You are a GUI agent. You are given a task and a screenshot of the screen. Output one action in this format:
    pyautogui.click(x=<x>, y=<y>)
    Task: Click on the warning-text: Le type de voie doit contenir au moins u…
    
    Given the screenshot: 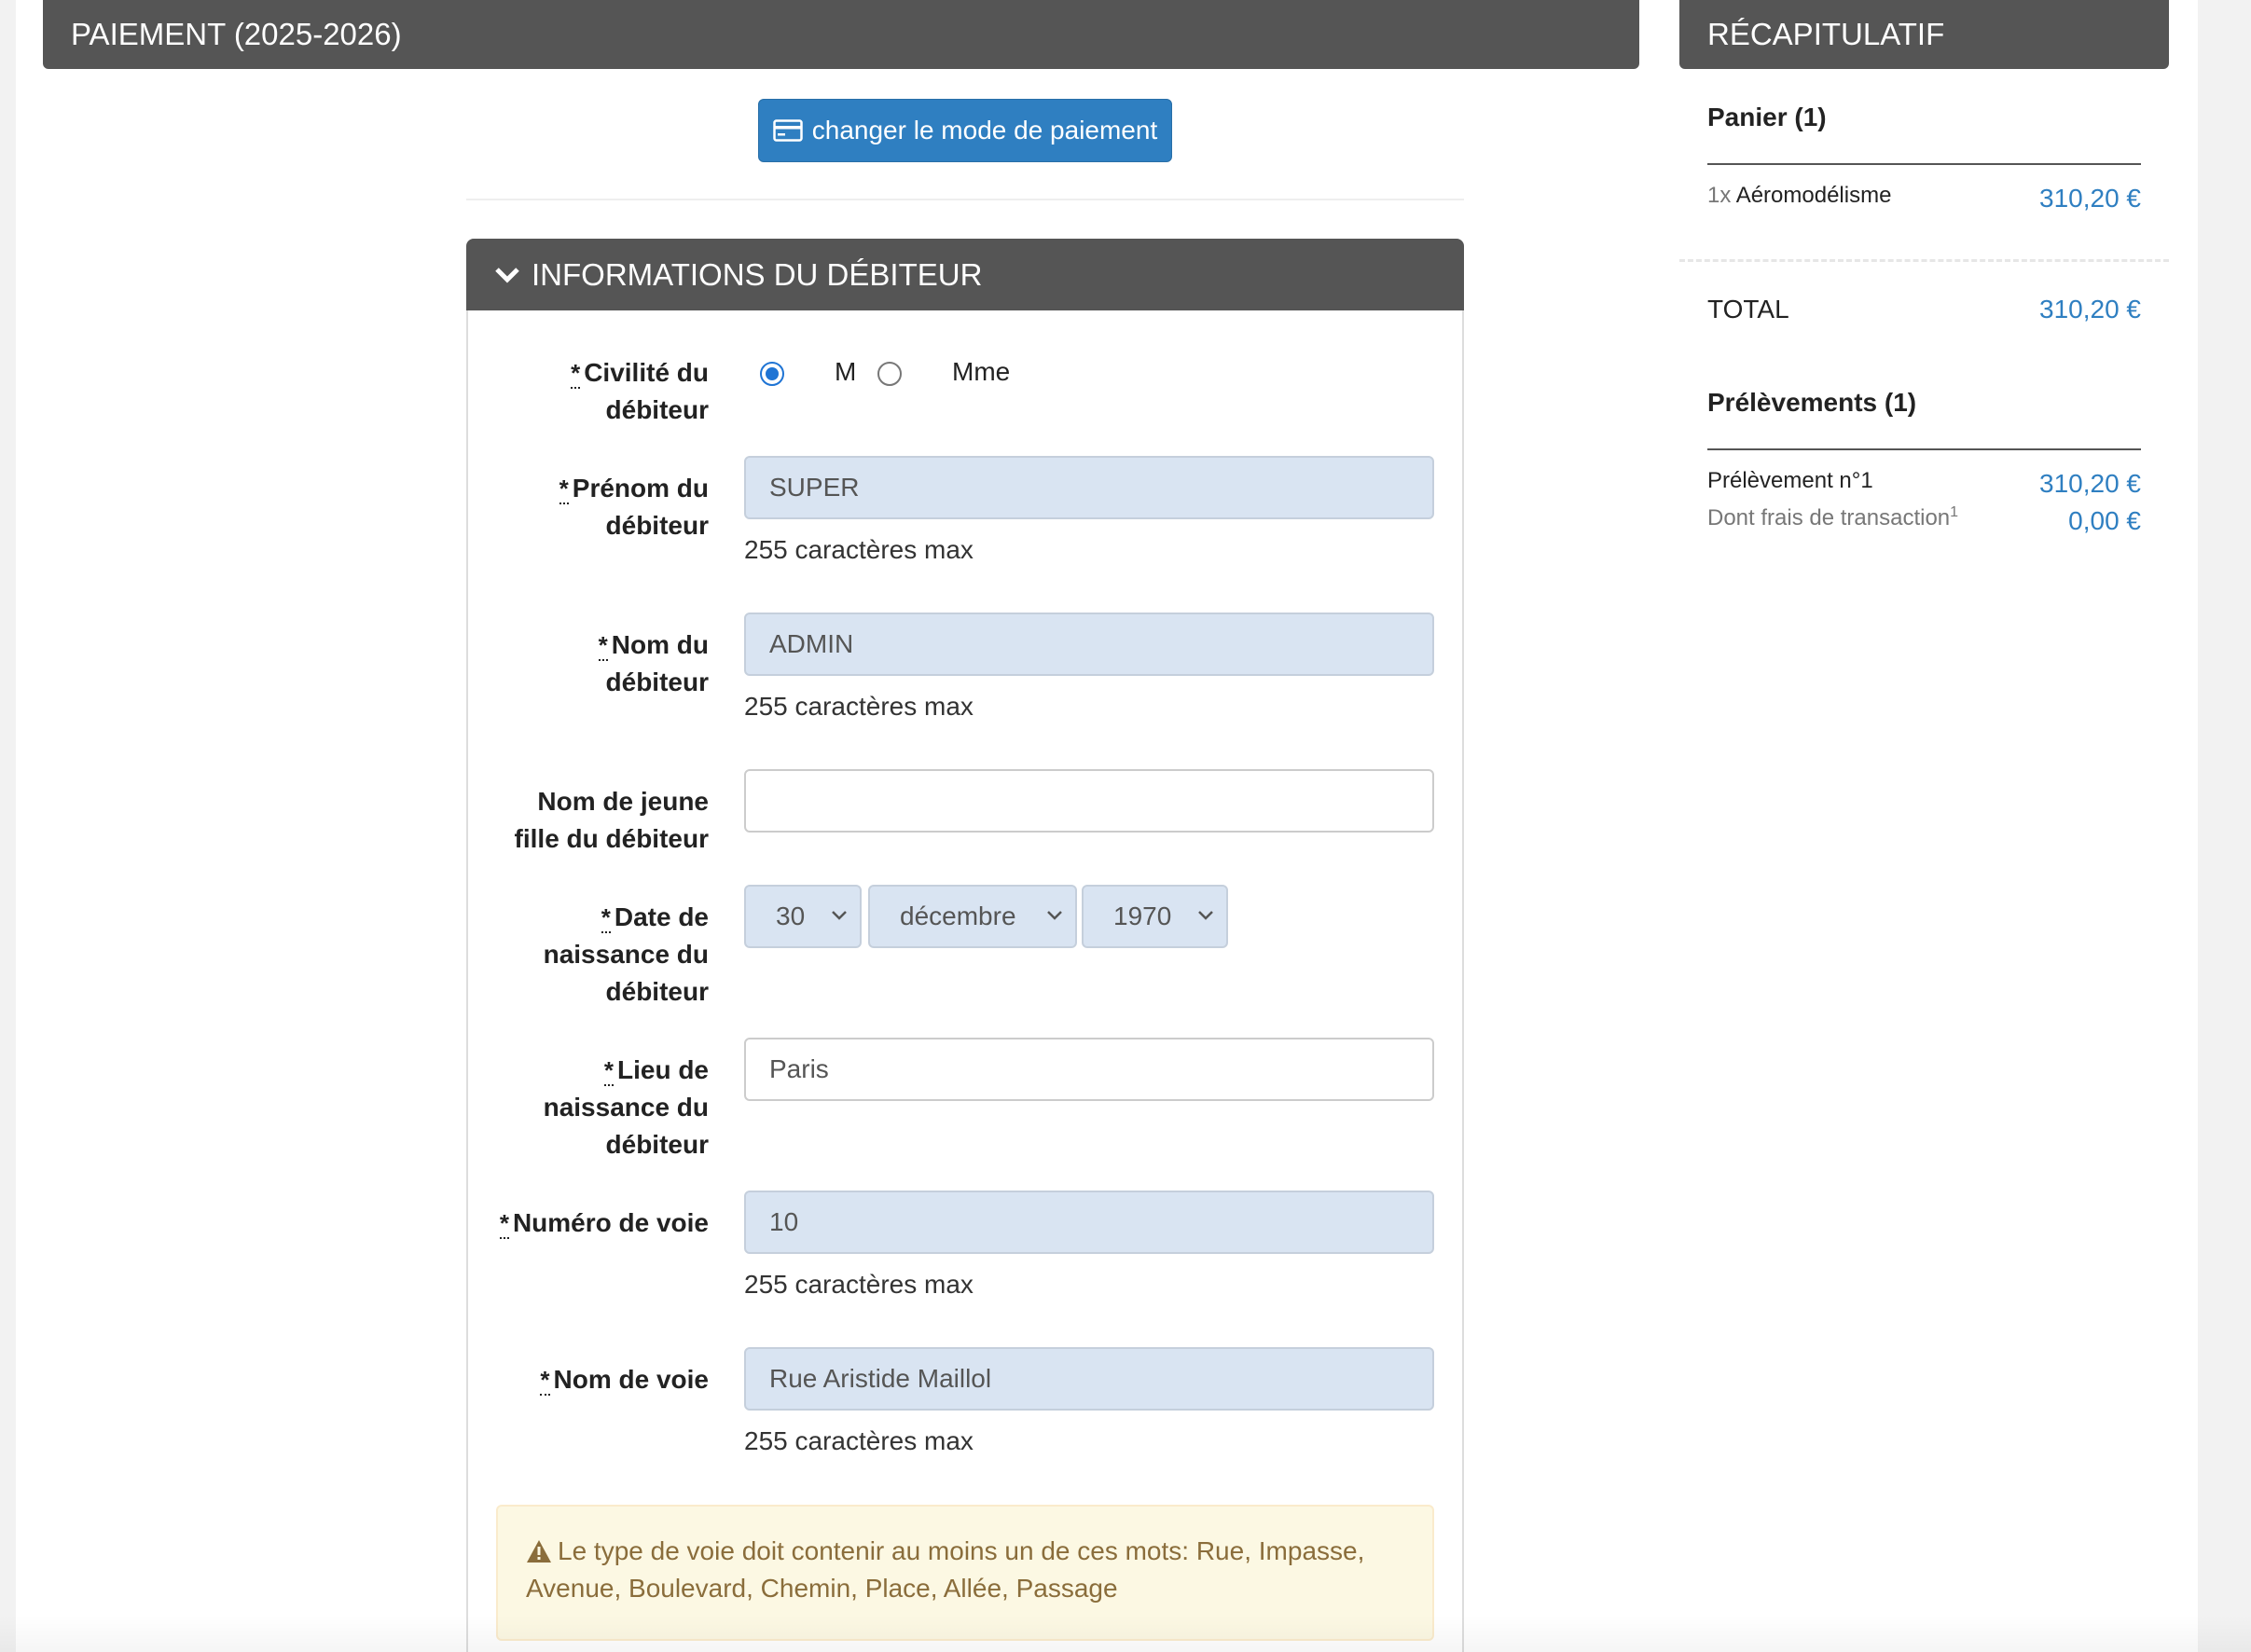 What is the action you would take?
    pyautogui.click(x=946, y=1570)
    